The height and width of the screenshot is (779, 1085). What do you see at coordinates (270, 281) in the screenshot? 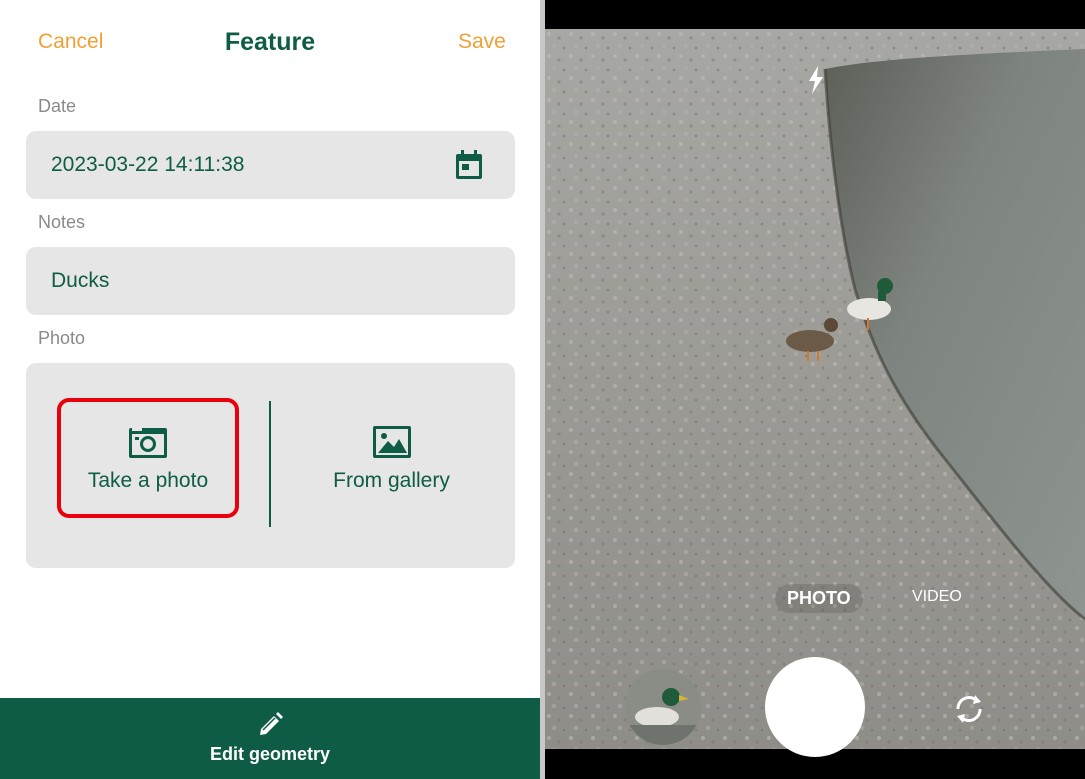
I see `notes-field: Ducks` at bounding box center [270, 281].